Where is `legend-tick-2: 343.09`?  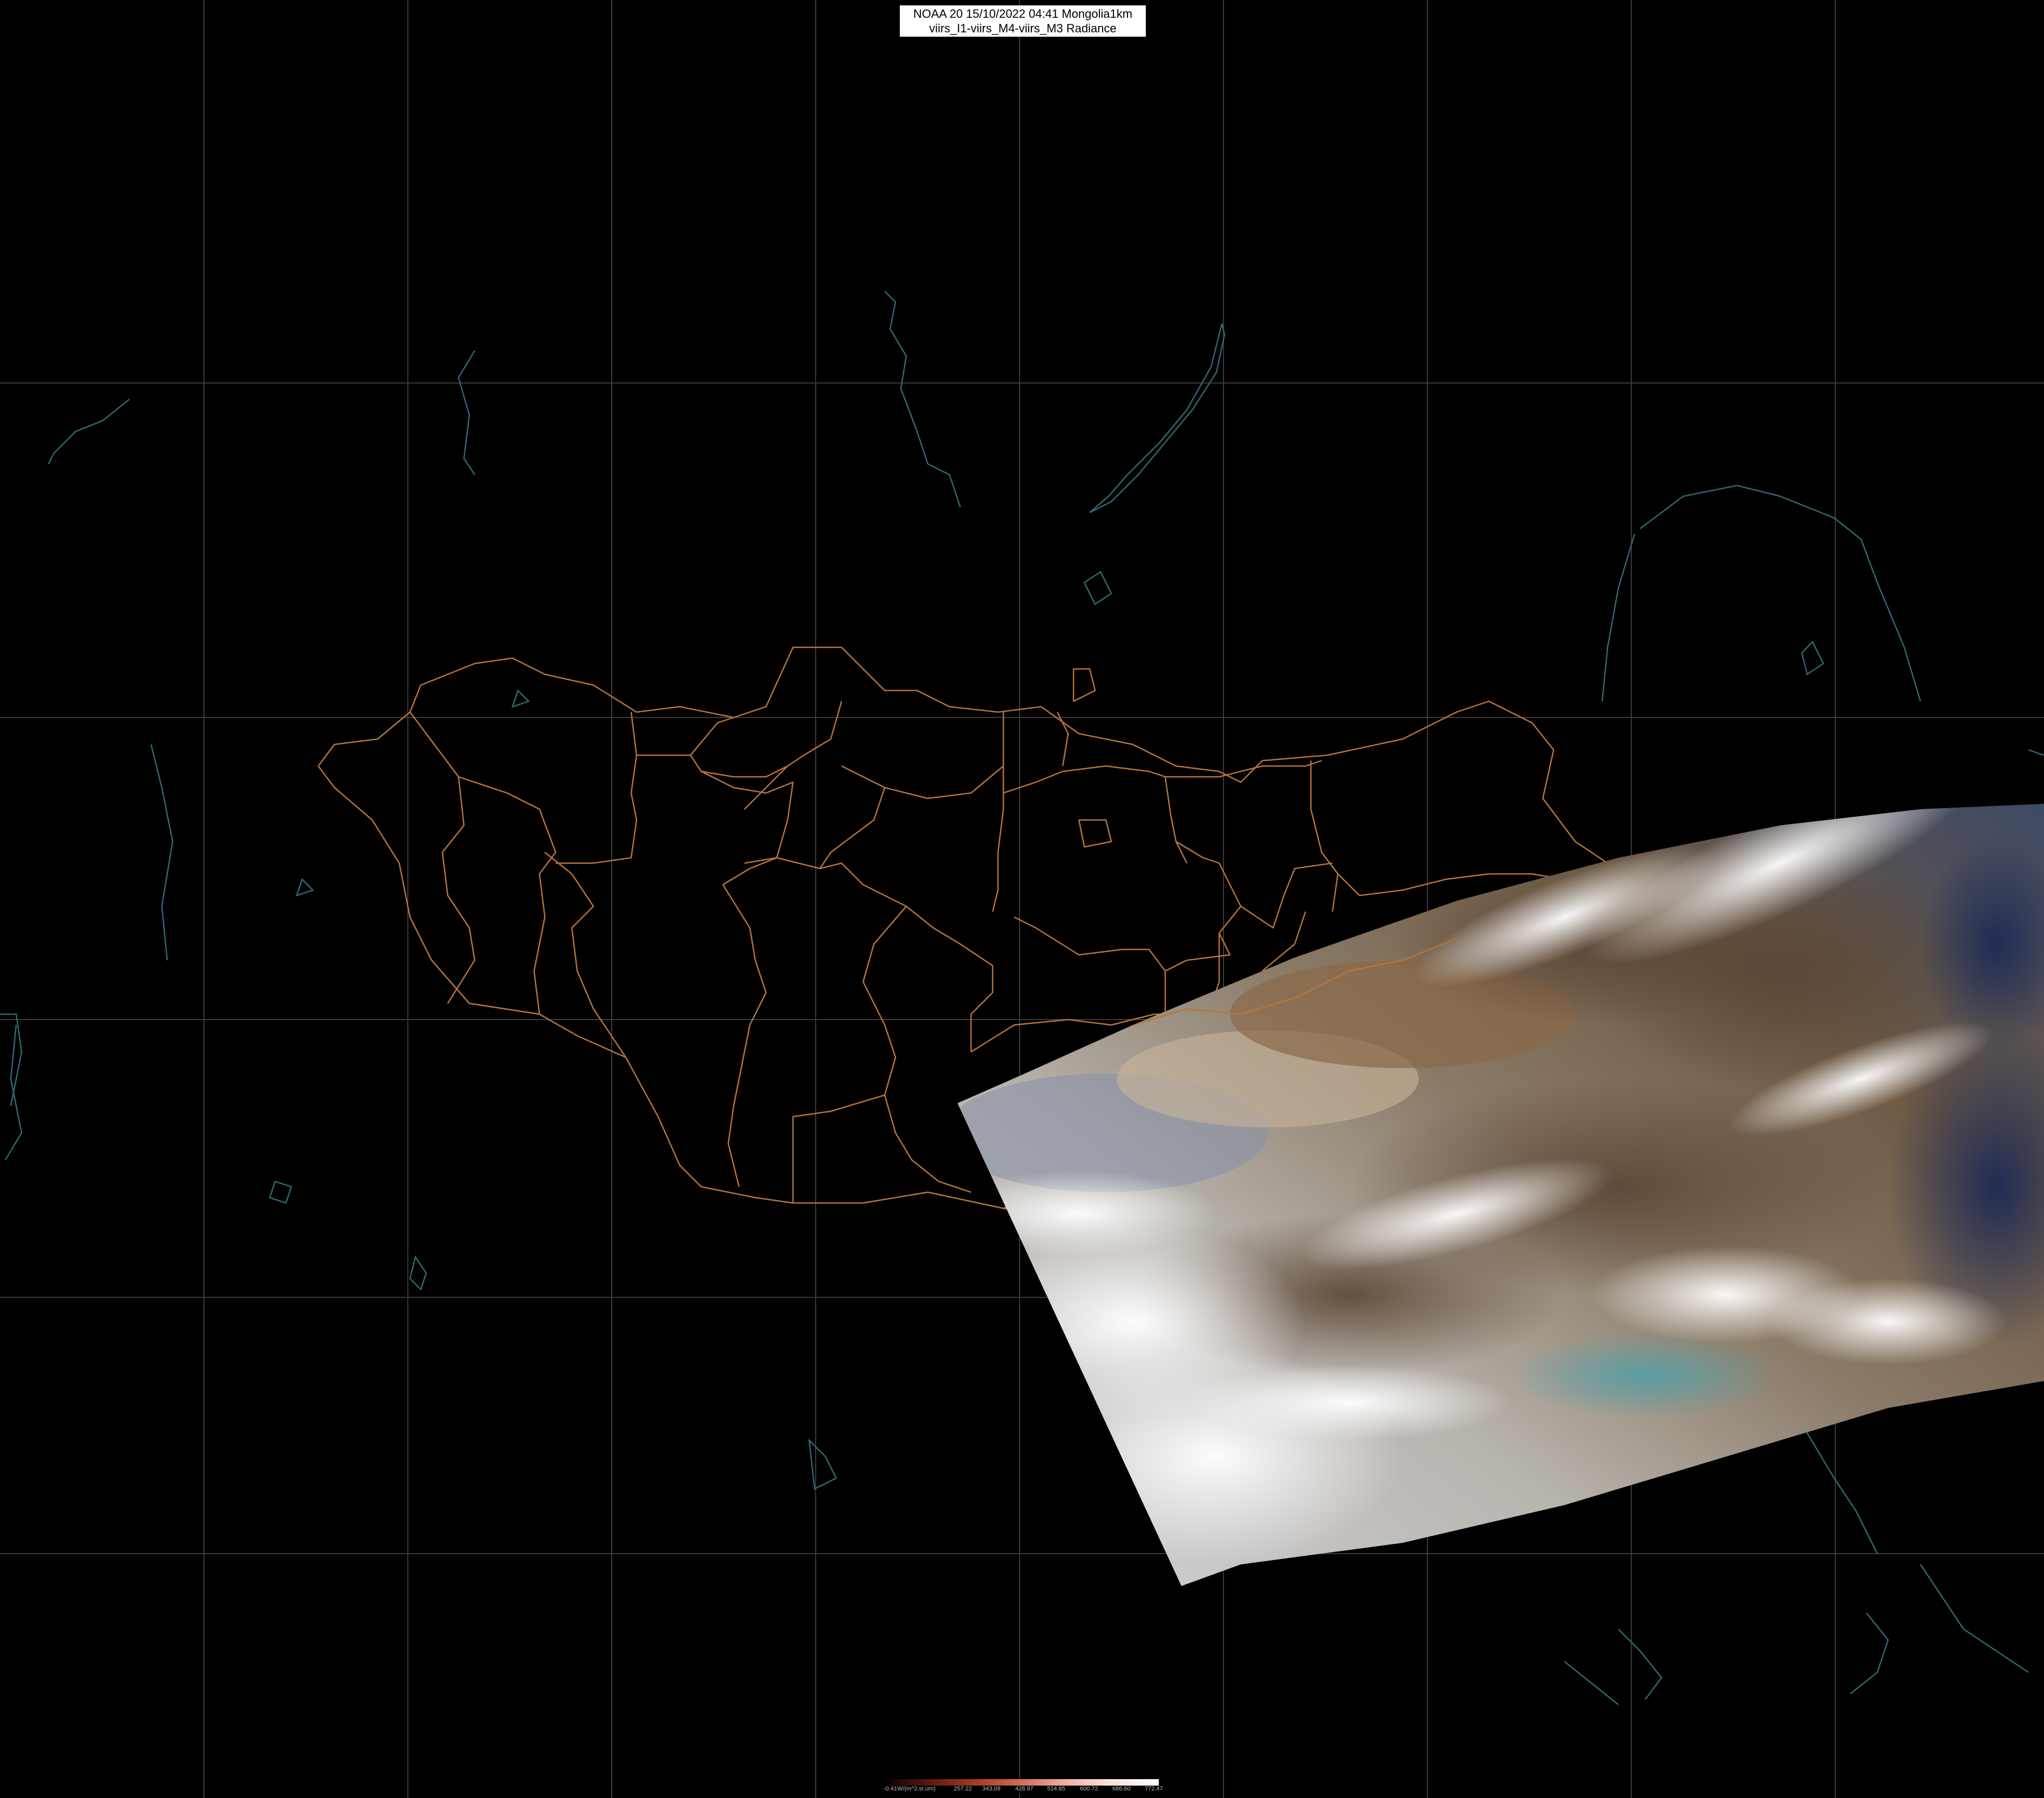
legend-tick-2: 343.09 is located at coordinates (991, 1789).